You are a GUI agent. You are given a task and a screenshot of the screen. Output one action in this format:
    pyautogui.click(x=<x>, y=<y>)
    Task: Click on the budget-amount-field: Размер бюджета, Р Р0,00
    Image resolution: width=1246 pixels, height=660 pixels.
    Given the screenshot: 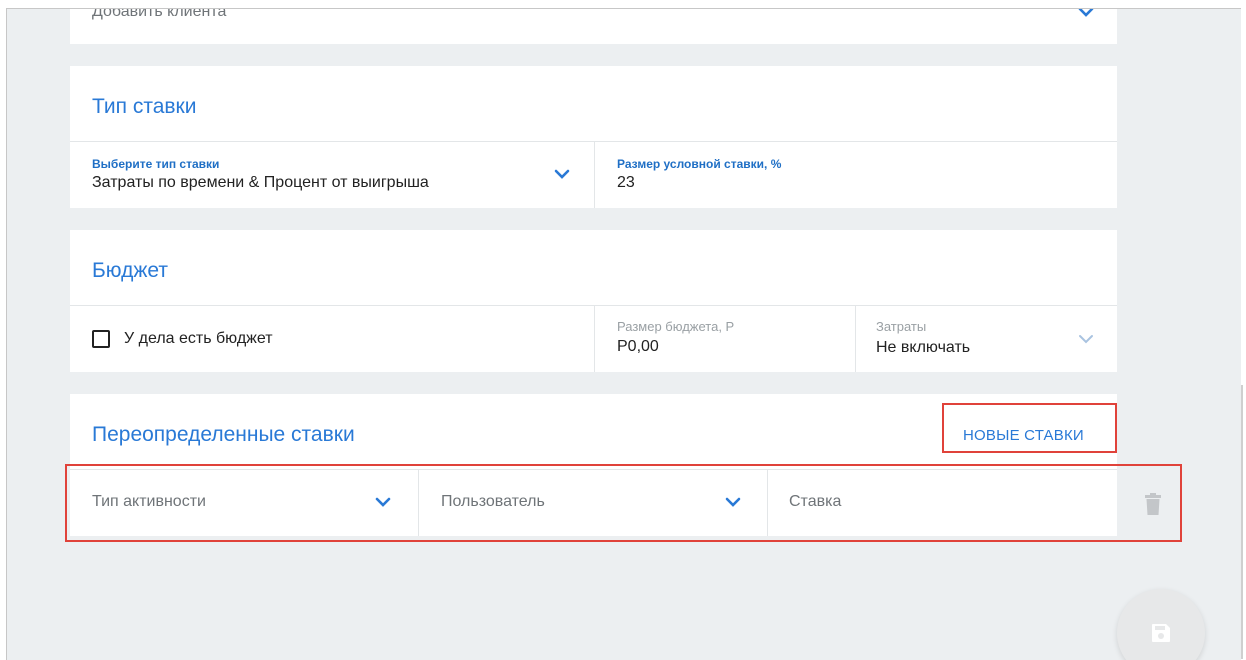 What is the action you would take?
    pyautogui.click(x=725, y=339)
    